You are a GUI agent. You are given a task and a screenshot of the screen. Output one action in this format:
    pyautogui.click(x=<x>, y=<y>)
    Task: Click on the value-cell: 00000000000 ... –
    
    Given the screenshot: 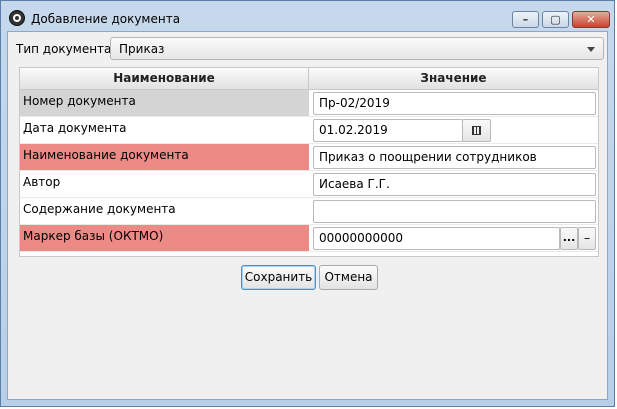 What is the action you would take?
    pyautogui.click(x=453, y=238)
    